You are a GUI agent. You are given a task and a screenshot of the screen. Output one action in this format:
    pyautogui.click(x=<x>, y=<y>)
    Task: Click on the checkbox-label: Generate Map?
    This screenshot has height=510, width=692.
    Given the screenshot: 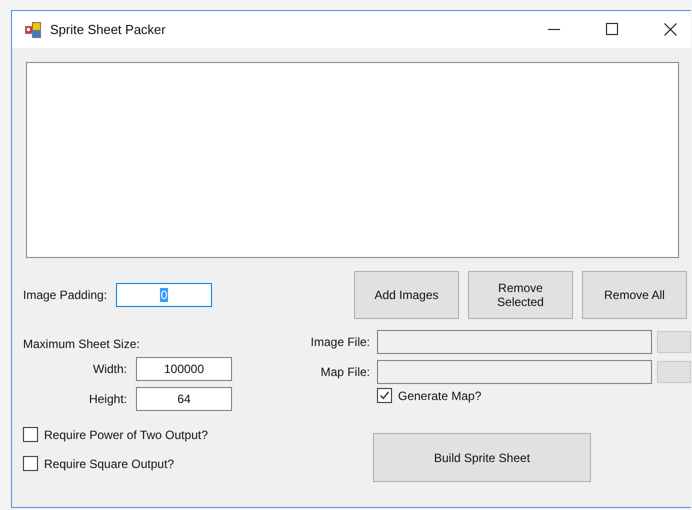 What is the action you would take?
    pyautogui.click(x=440, y=395)
    